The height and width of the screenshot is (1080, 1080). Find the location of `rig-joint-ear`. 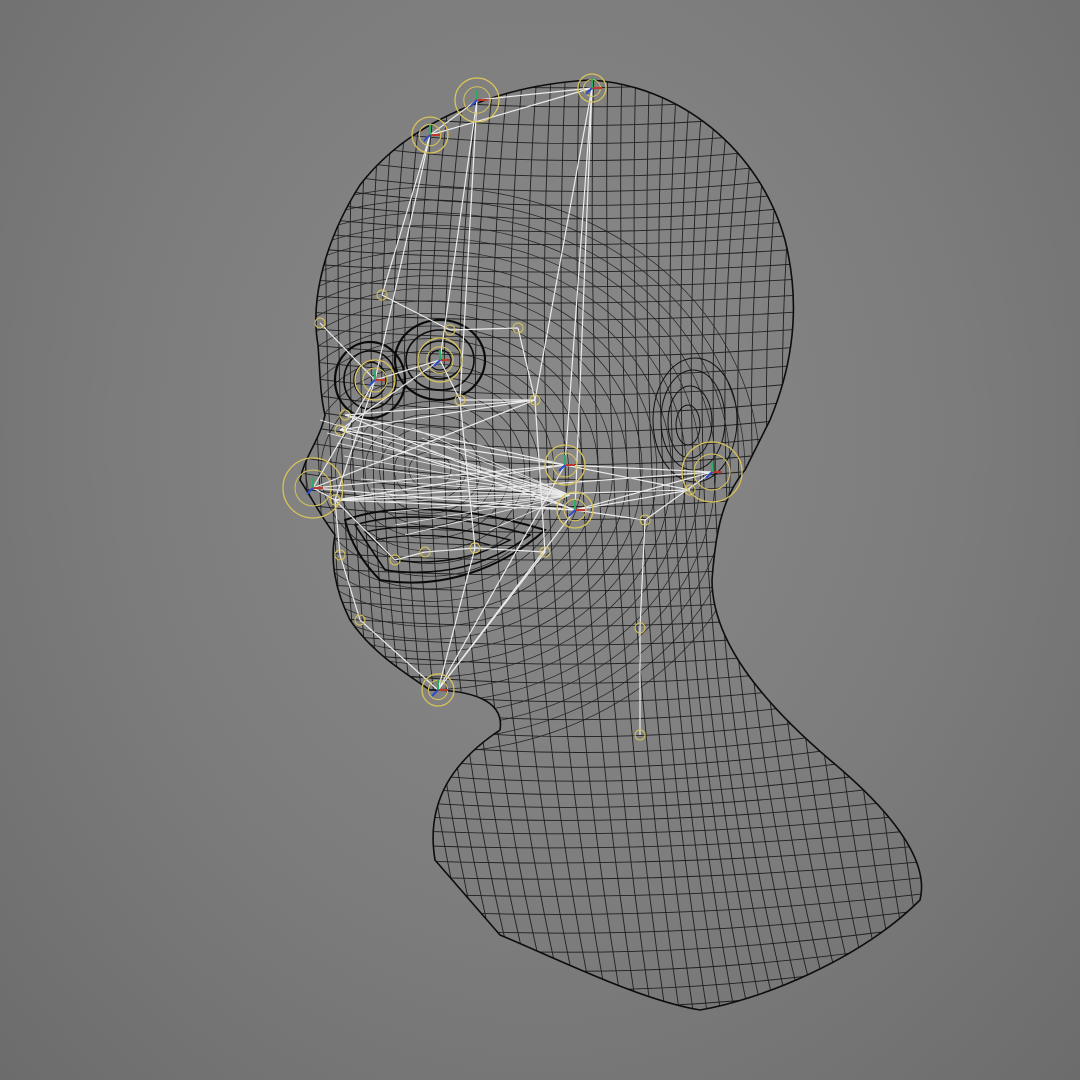

rig-joint-ear is located at coordinates (712, 472).